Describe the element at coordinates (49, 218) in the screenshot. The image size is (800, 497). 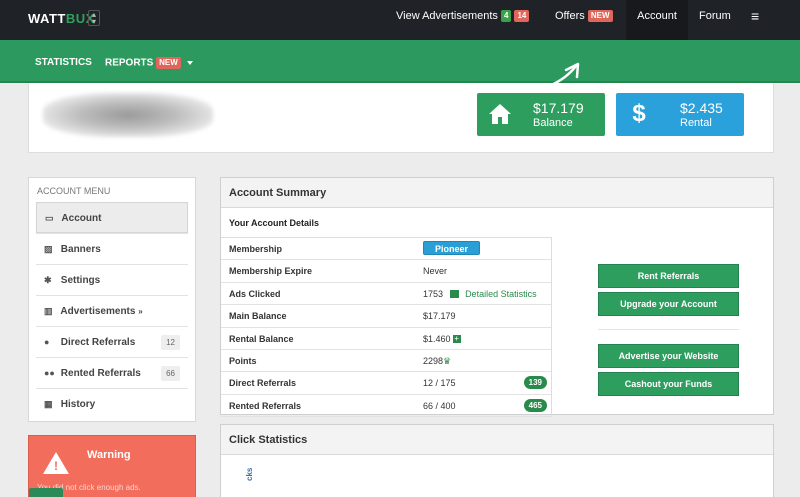
I see `monitor-icon: ▭` at that location.